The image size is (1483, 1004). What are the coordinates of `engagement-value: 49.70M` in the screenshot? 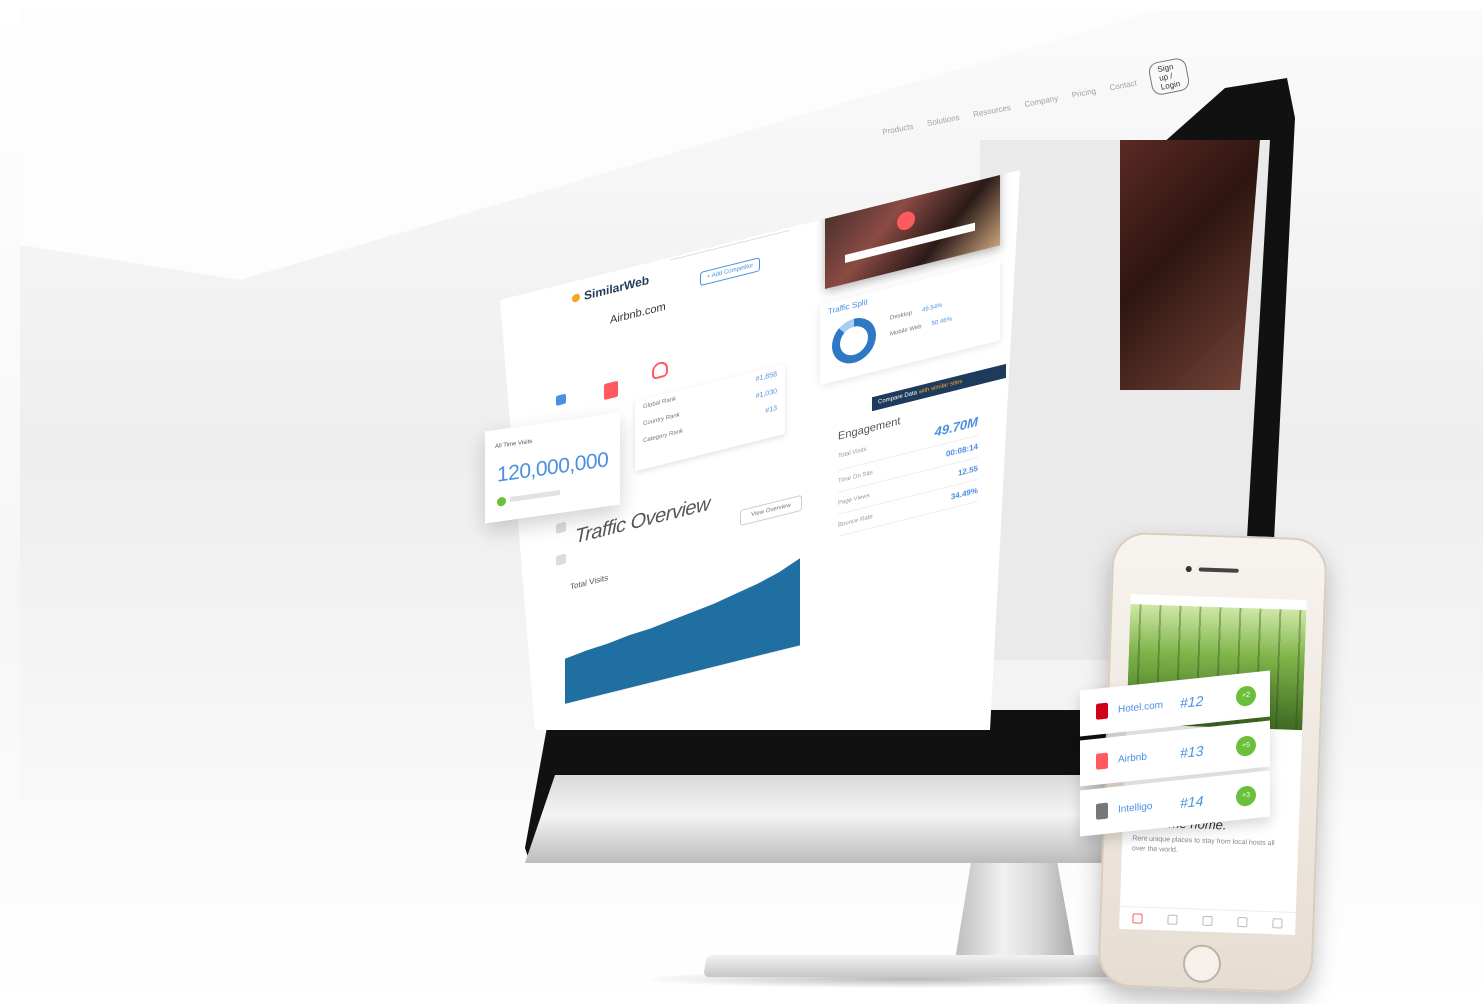 It's located at (956, 426).